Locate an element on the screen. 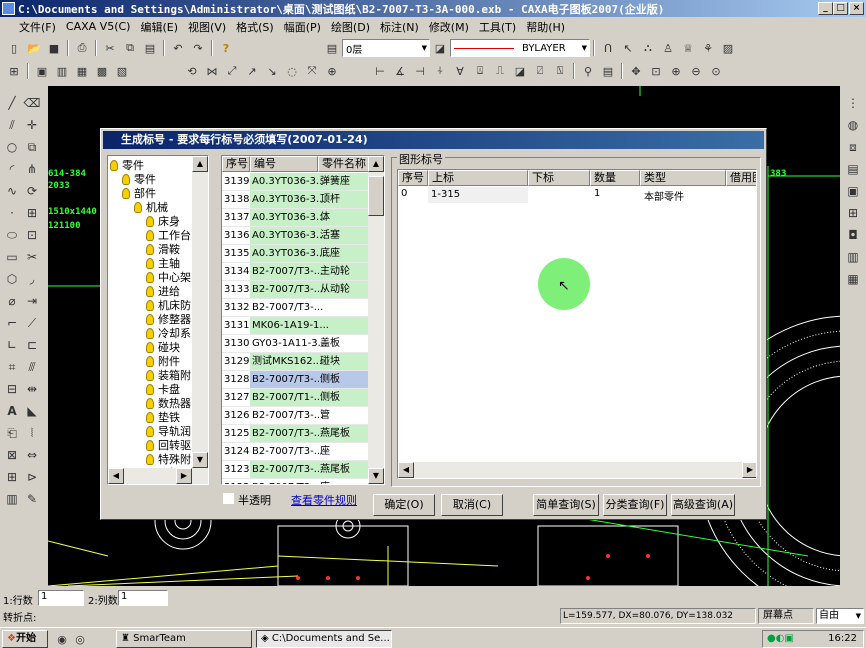 The width and height of the screenshot is (866, 648). move-icon: ⤧ is located at coordinates (312, 71).